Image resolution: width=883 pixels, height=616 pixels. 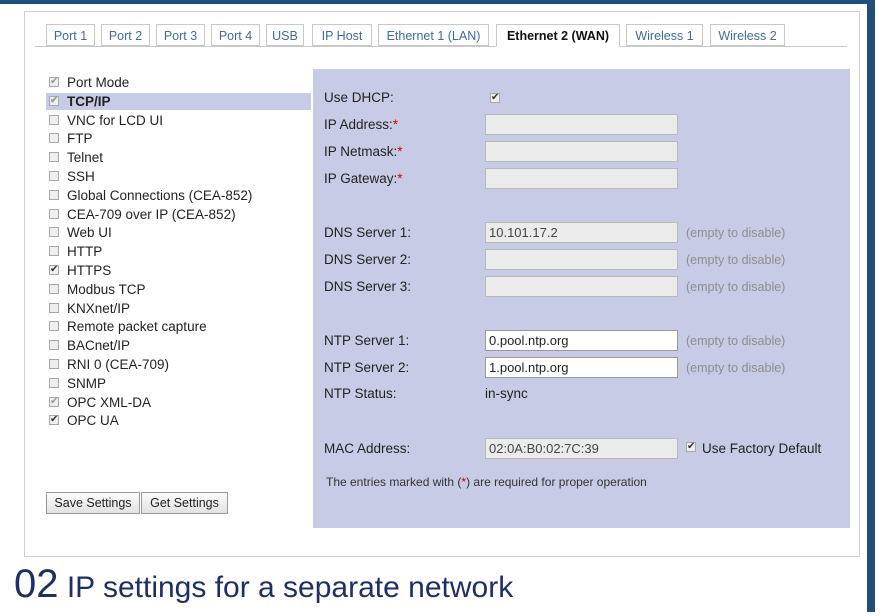 I want to click on tab-ethernet-1-lan: Ethernet 1 (LAN), so click(x=433, y=35).